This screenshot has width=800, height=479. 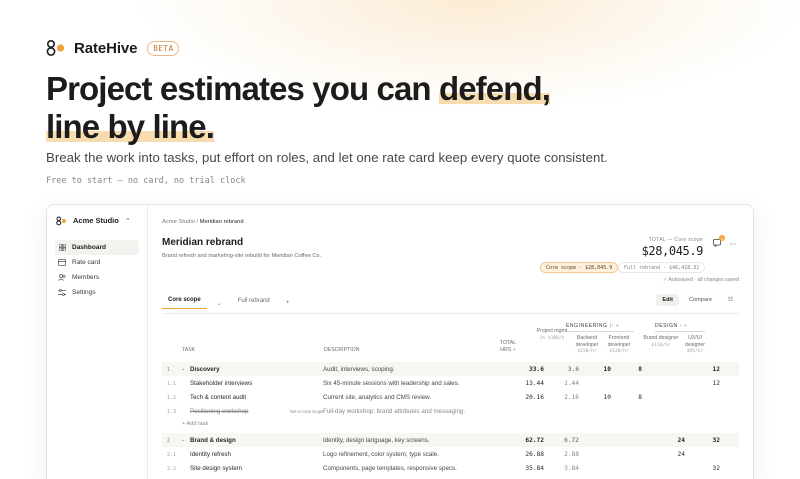 I want to click on autosave-text: Autosaved · all changes saved, so click(x=703, y=280).